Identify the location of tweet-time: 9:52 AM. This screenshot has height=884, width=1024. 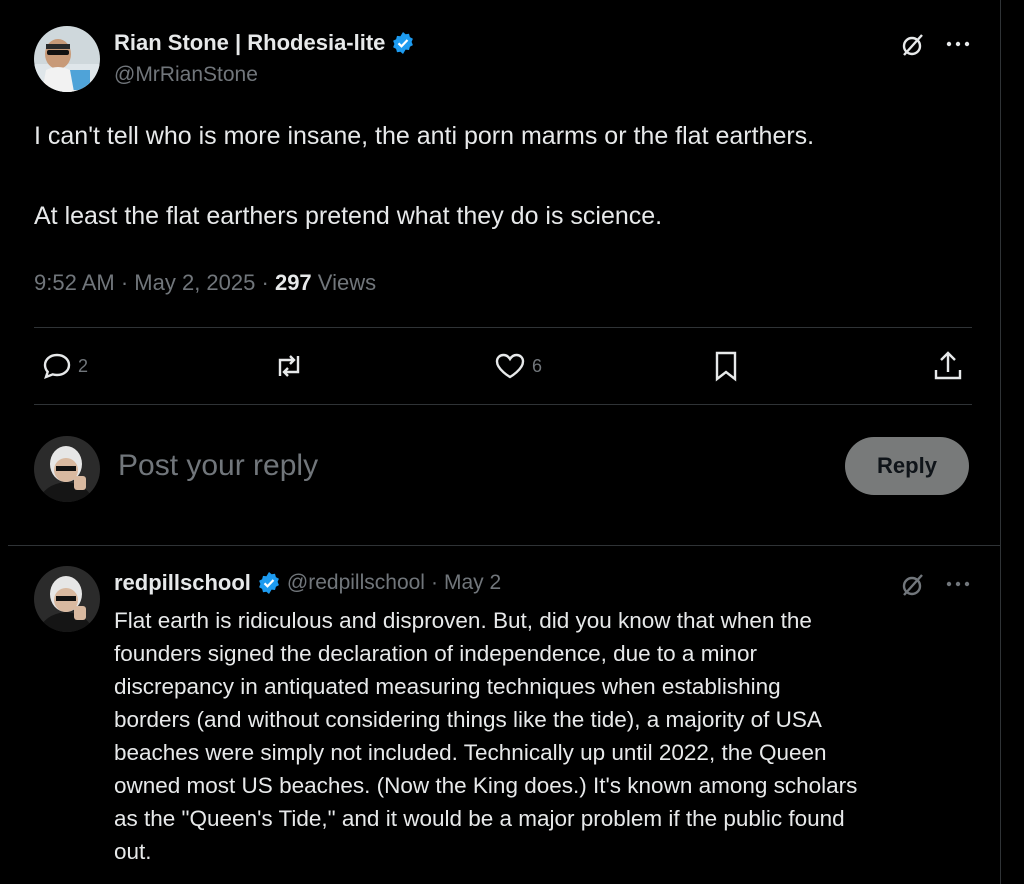
(74, 282).